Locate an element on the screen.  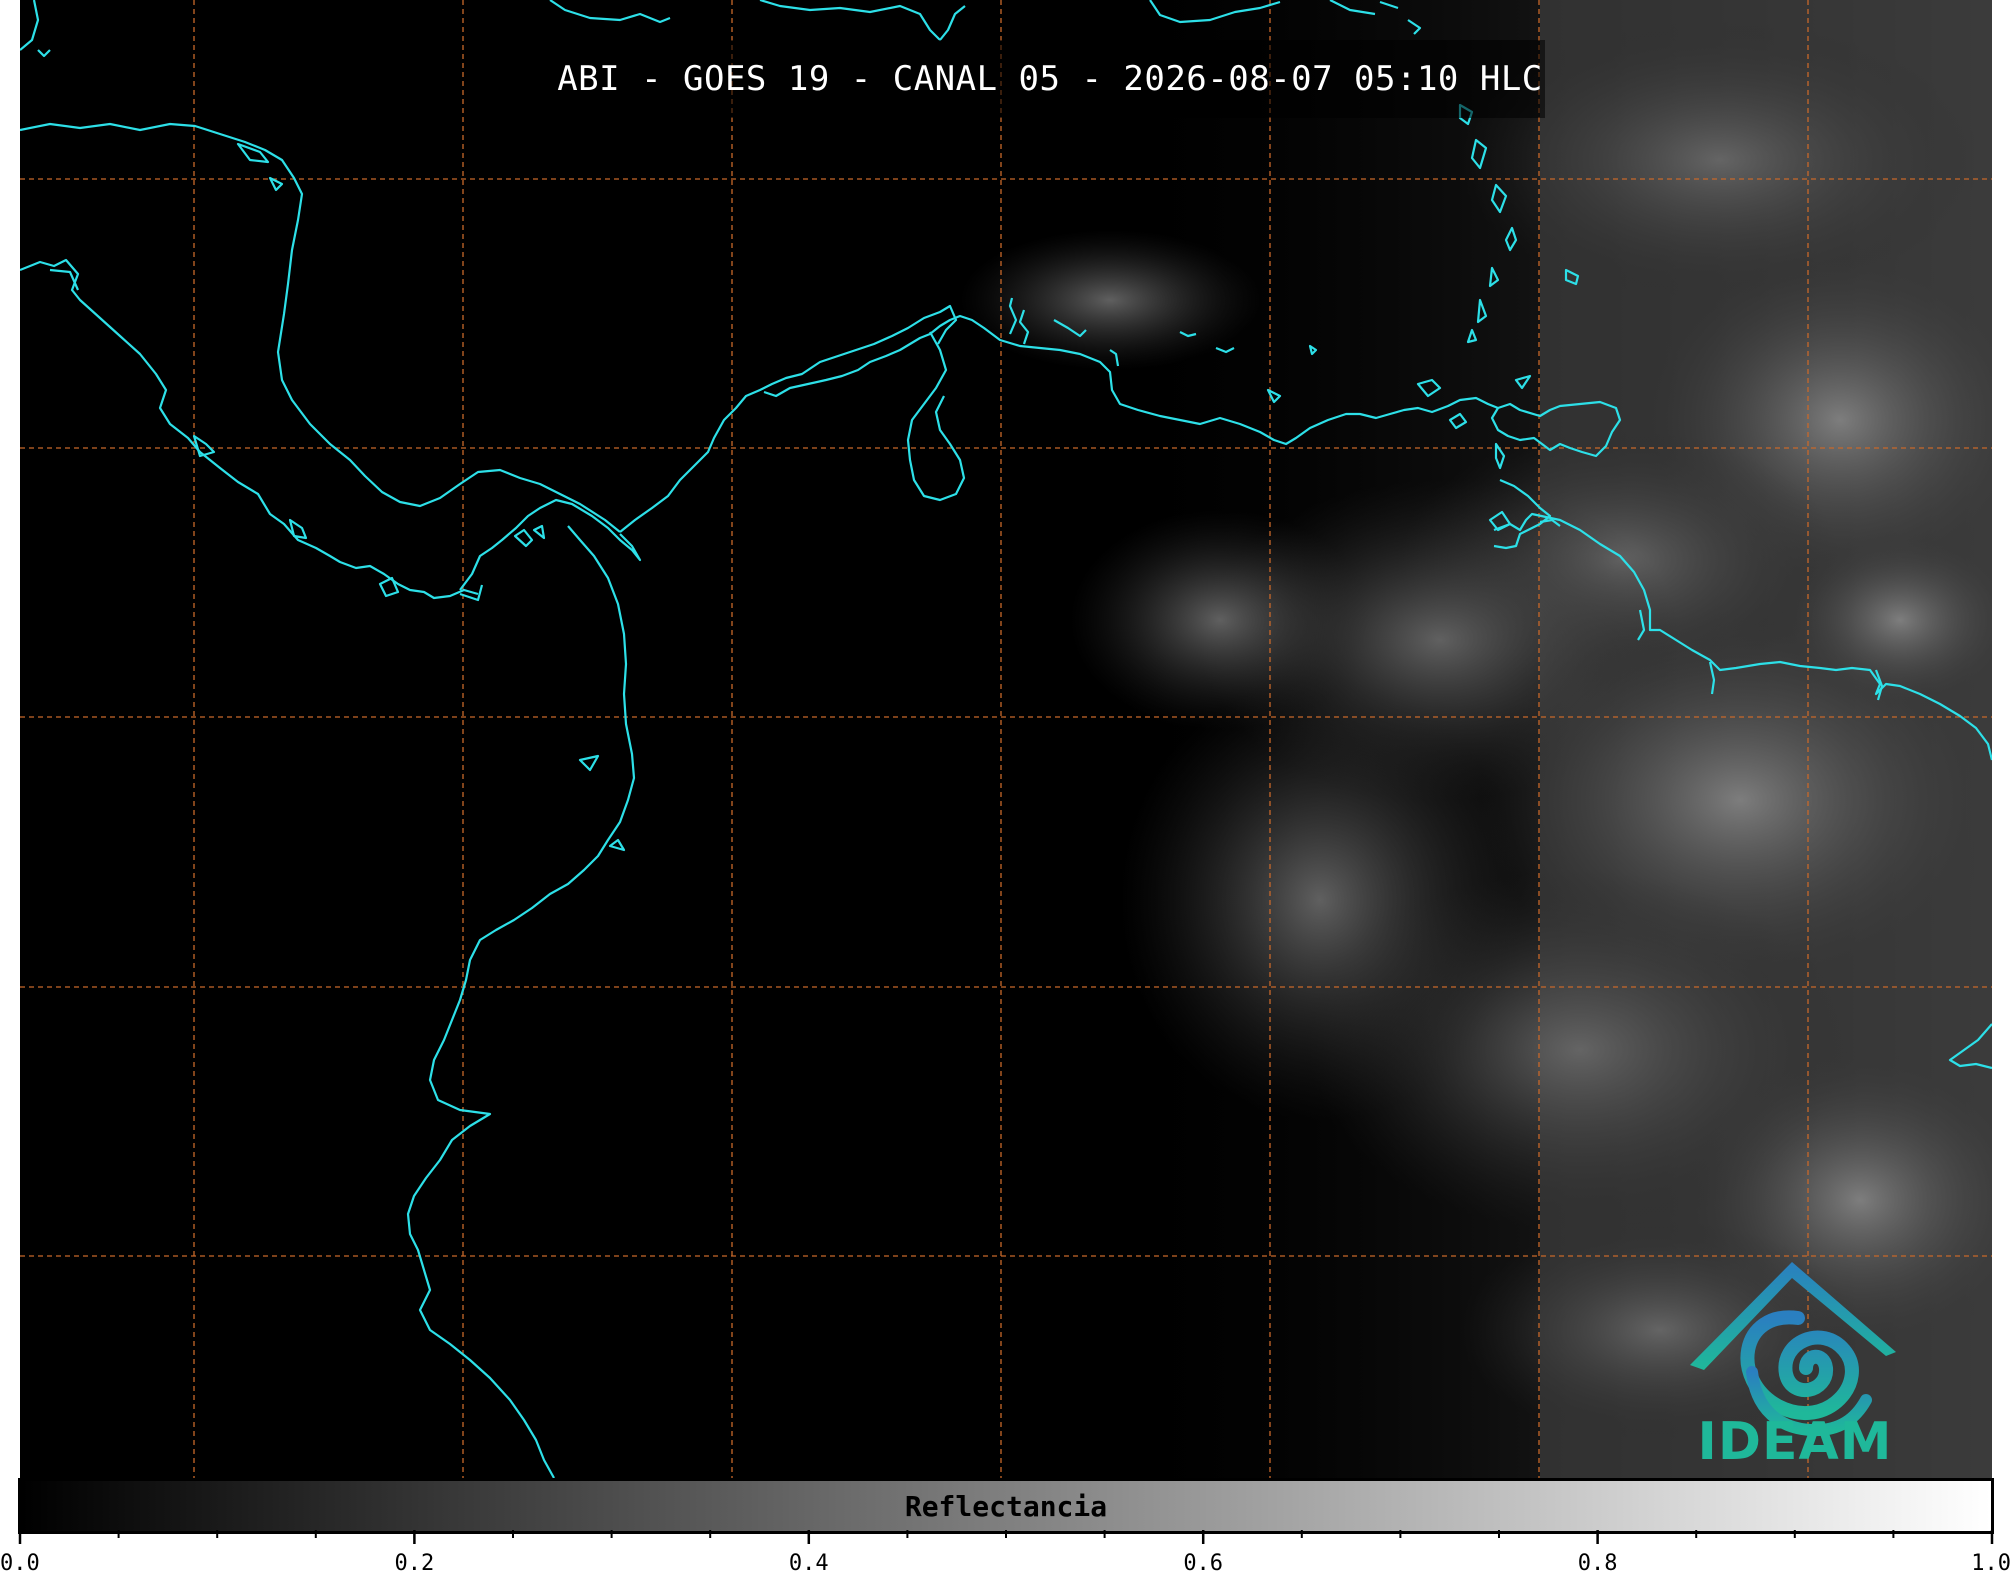
colorbar-tick-label: 0.2 is located at coordinates (415, 1563).